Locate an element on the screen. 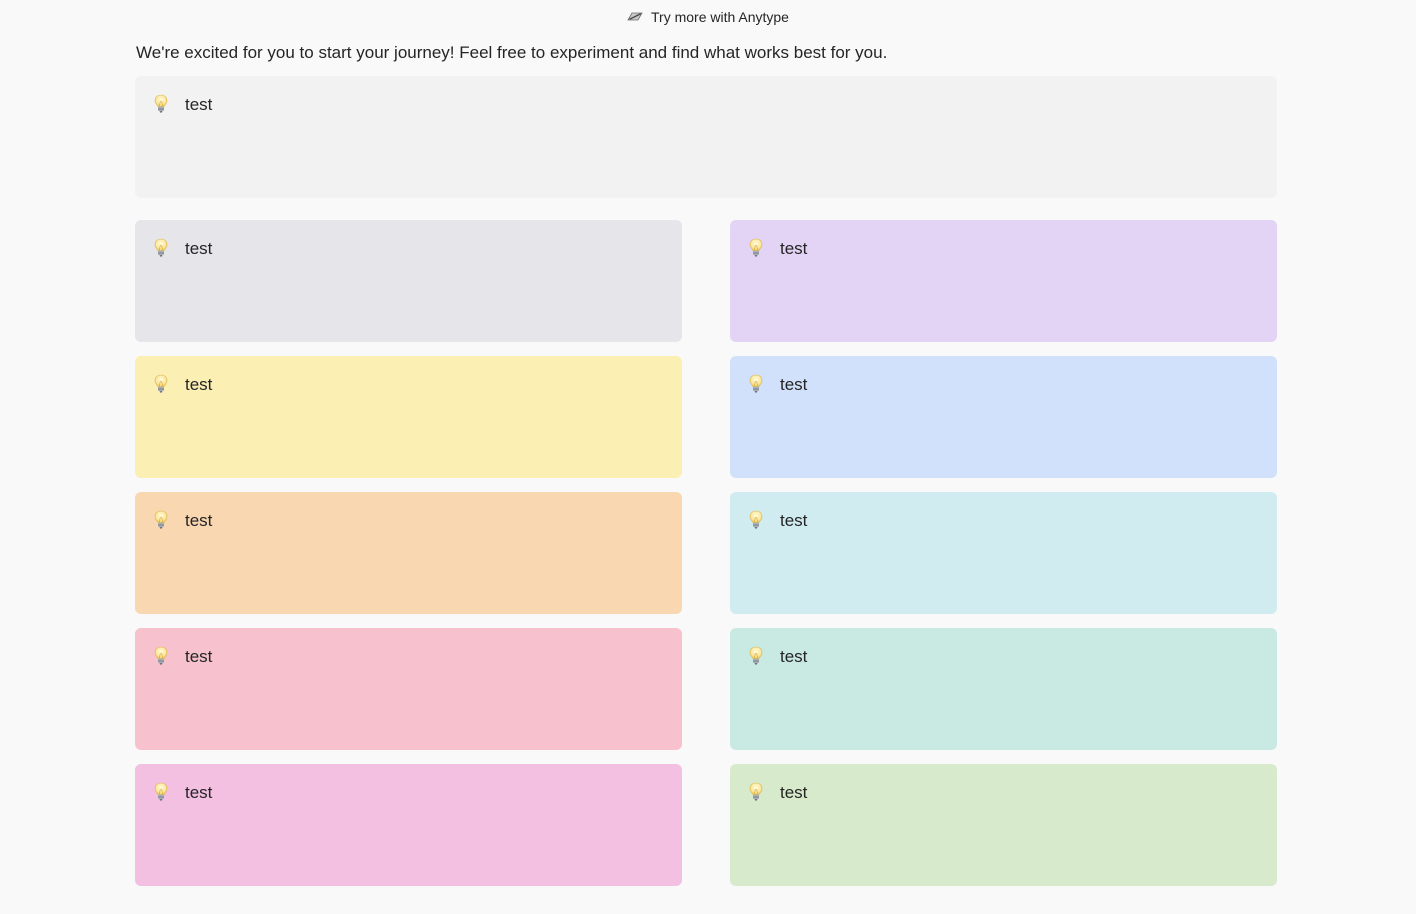 This screenshot has width=1416, height=914. try-anytype-banner: Try more with Anytype is located at coordinates (708, 17).